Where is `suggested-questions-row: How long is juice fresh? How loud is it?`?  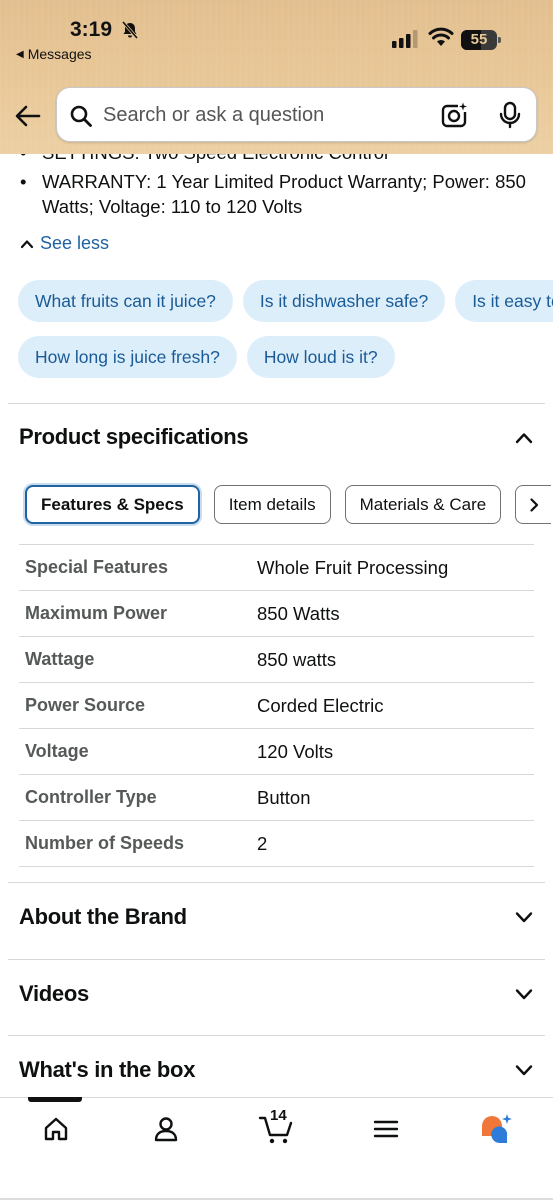 suggested-questions-row: How long is juice fresh? How loud is it? is located at coordinates (206, 357).